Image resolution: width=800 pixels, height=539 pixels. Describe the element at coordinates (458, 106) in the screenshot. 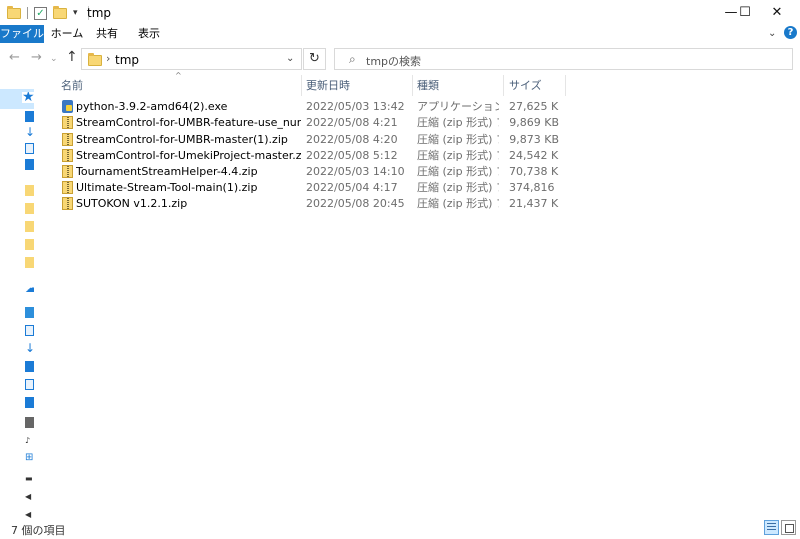

I see `file-type: アプリケーション` at that location.